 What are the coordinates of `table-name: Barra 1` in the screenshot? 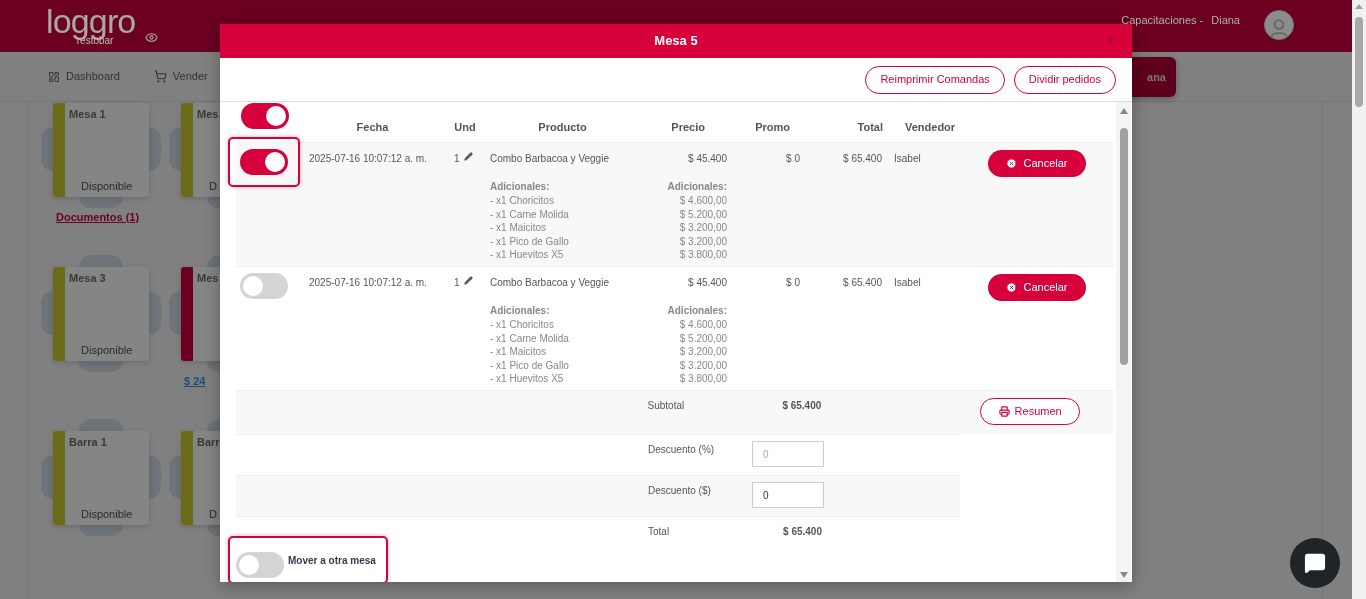 It's located at (88, 442).